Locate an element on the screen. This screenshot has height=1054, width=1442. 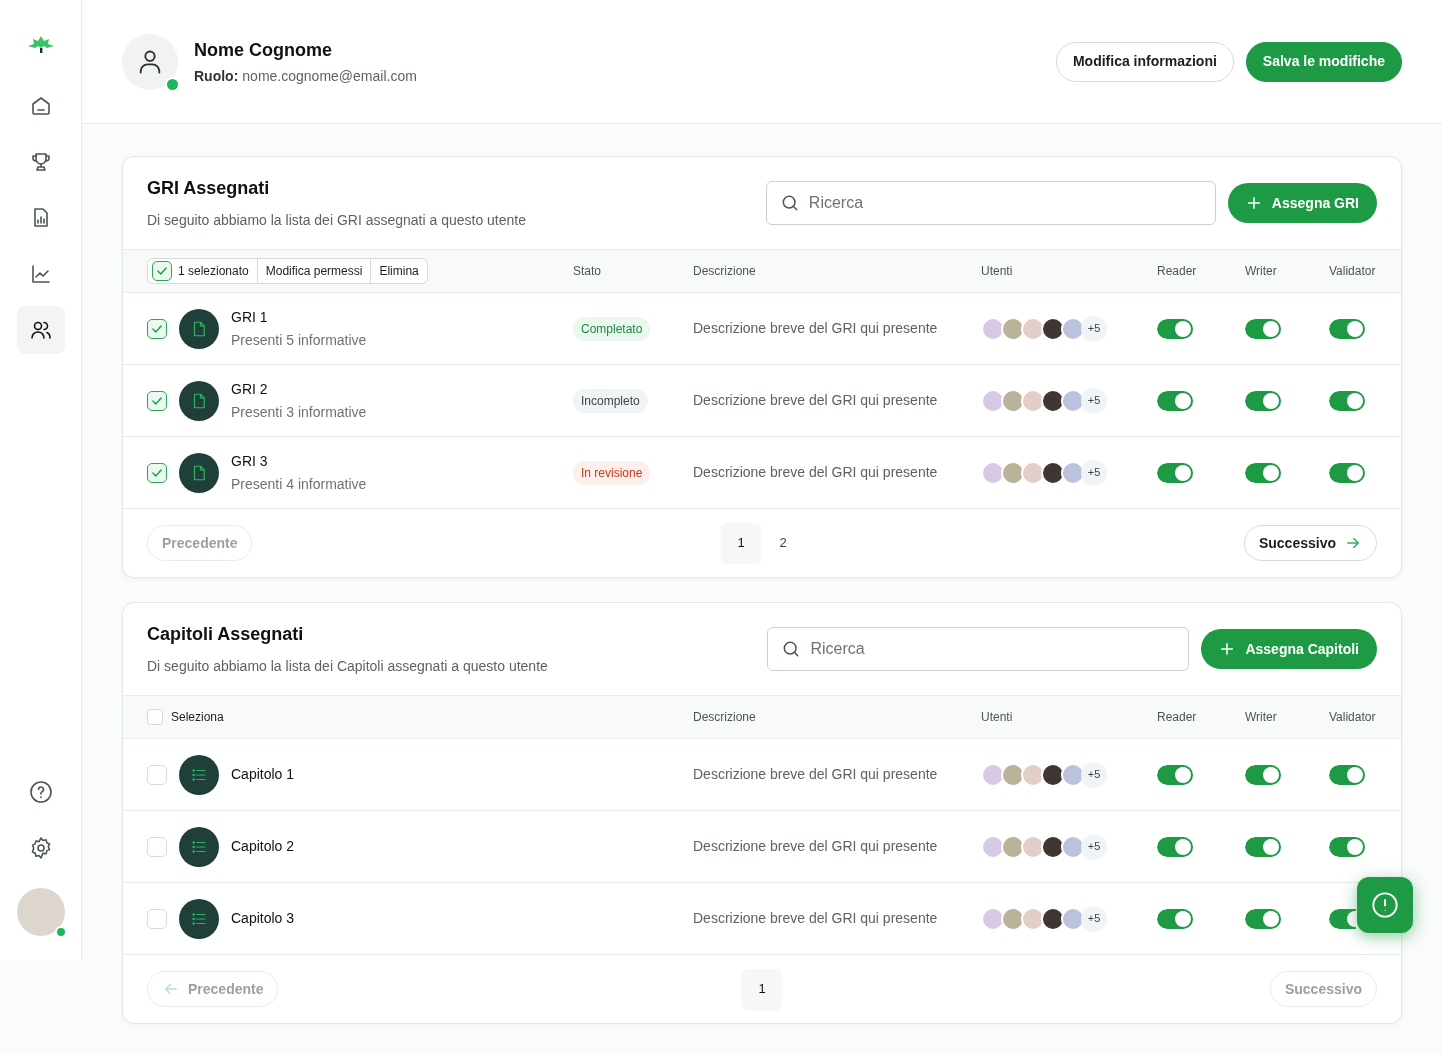
page-button: 2 is located at coordinates (783, 543).